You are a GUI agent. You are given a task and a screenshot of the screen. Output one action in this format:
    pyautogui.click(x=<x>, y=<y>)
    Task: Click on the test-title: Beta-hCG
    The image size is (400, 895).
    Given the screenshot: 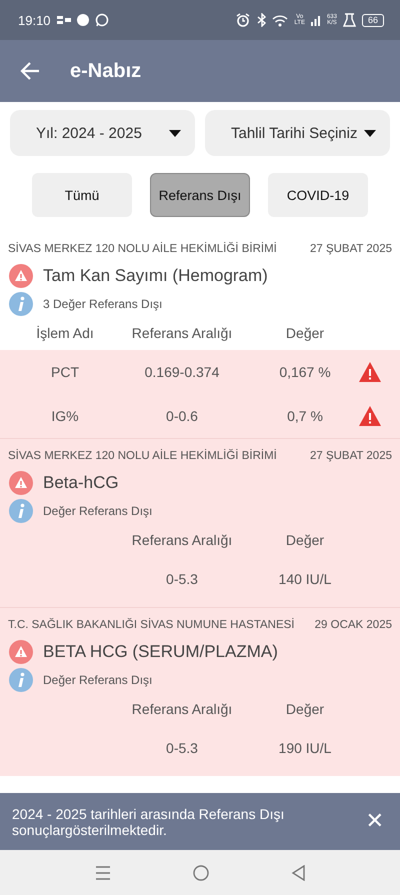 What is the action you would take?
    pyautogui.click(x=81, y=483)
    